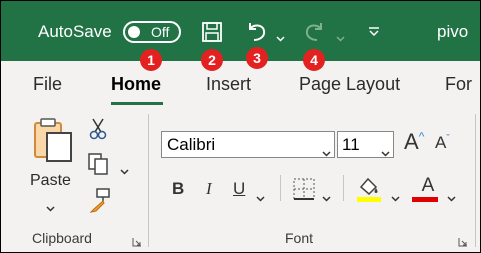  What do you see at coordinates (50, 181) in the screenshot?
I see `paste-label: Paste` at bounding box center [50, 181].